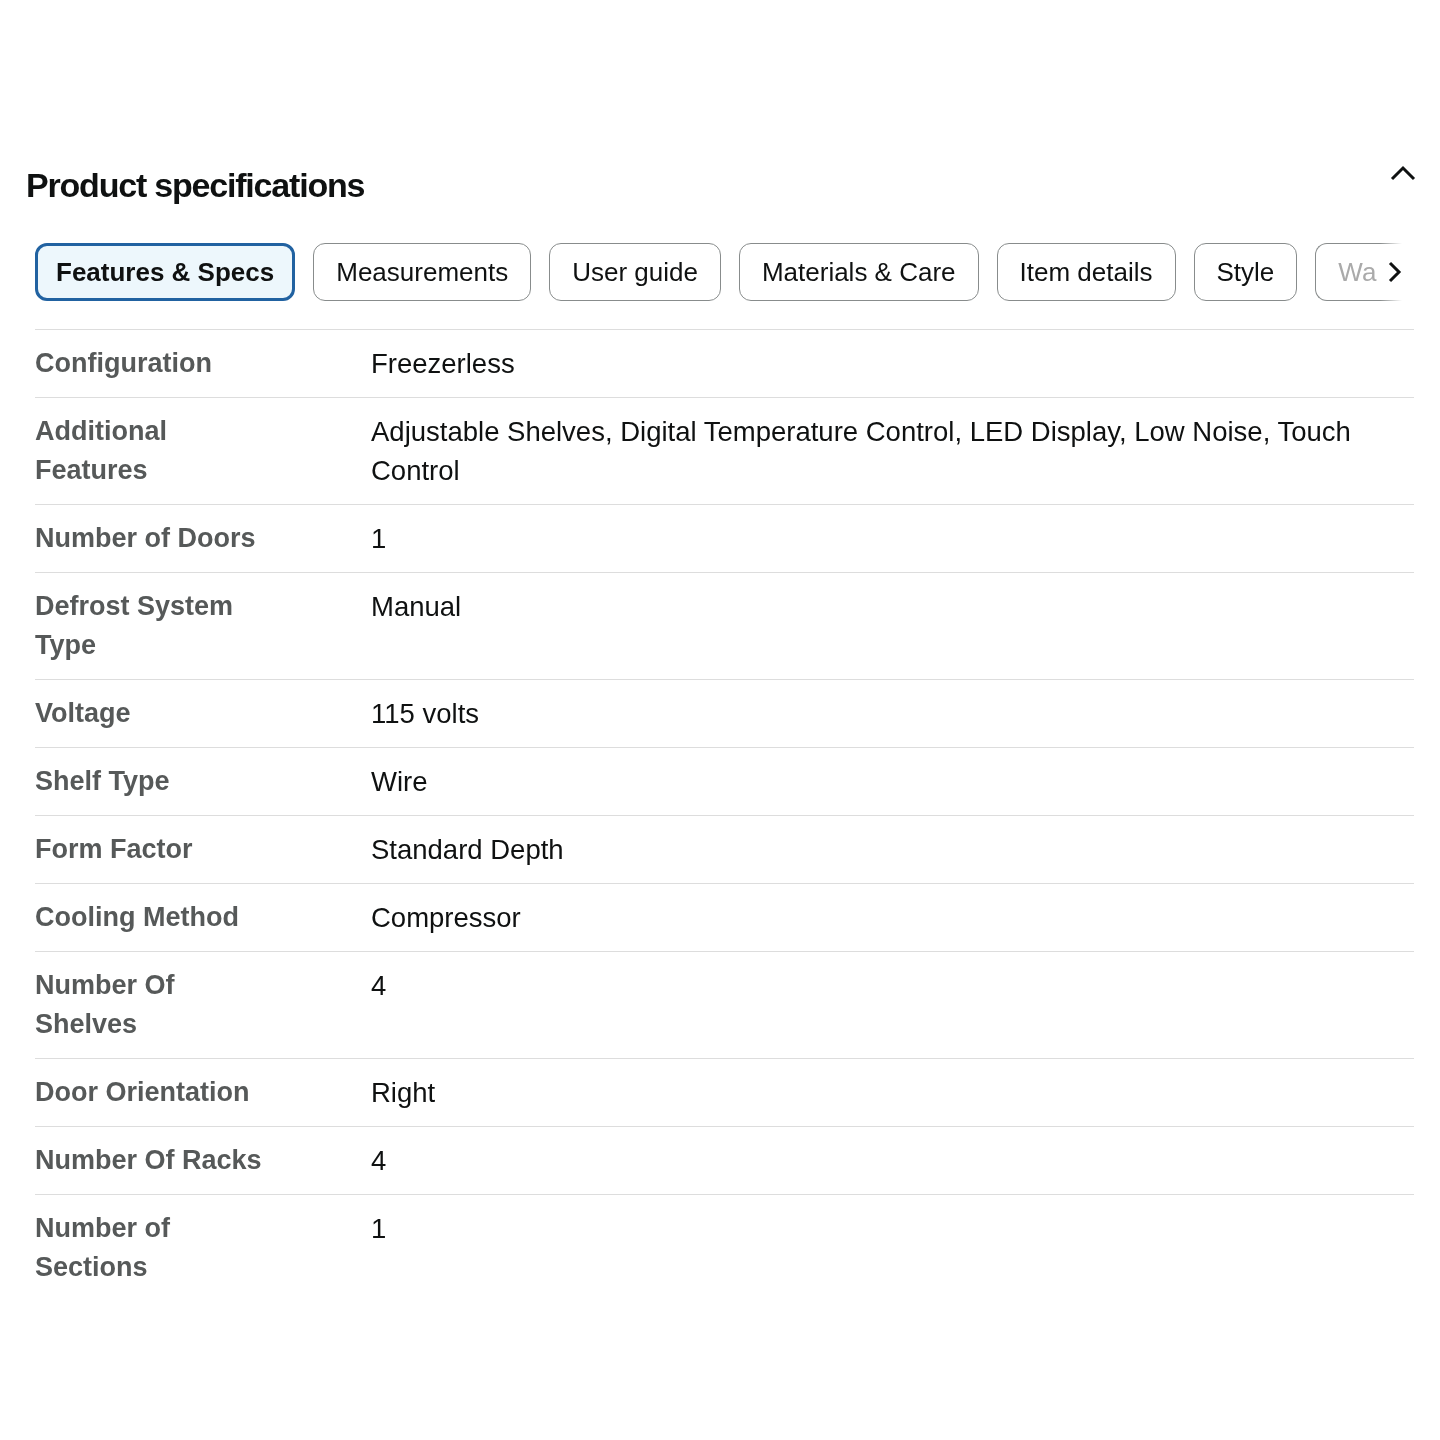 The image size is (1440, 1440). I want to click on spec-label: Configuration, so click(124, 363).